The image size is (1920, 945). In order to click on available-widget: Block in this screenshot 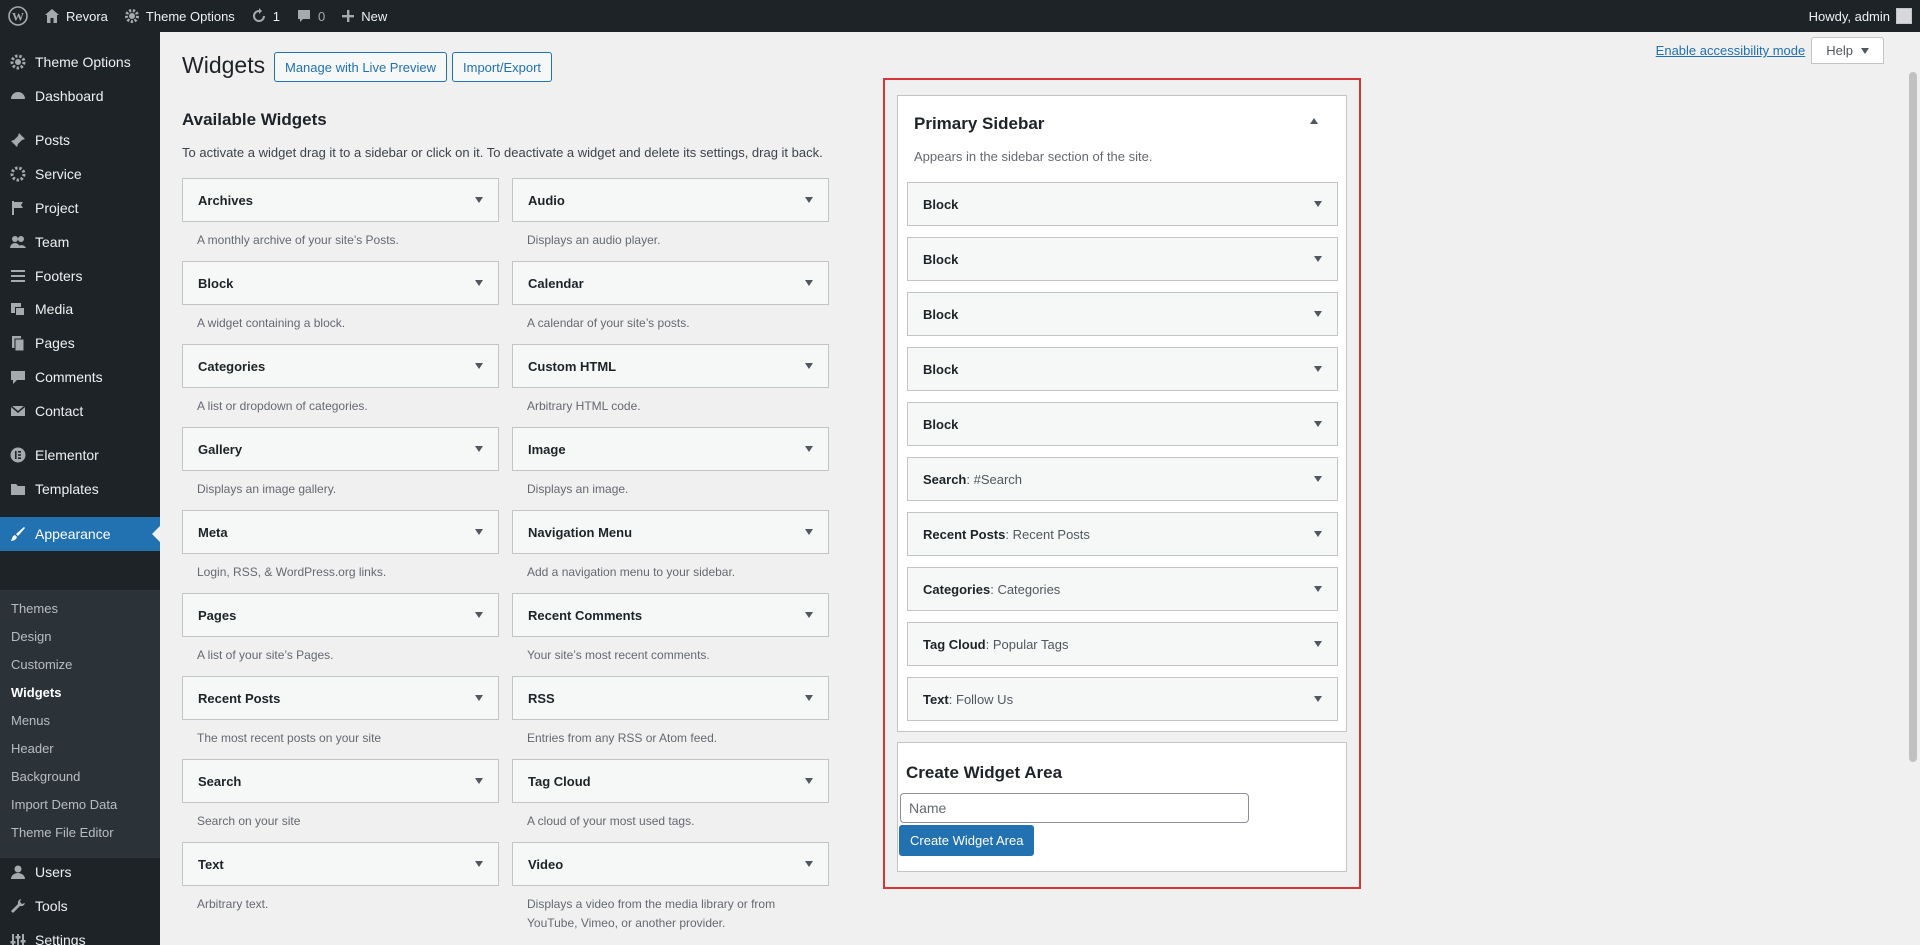, I will do `click(340, 283)`.